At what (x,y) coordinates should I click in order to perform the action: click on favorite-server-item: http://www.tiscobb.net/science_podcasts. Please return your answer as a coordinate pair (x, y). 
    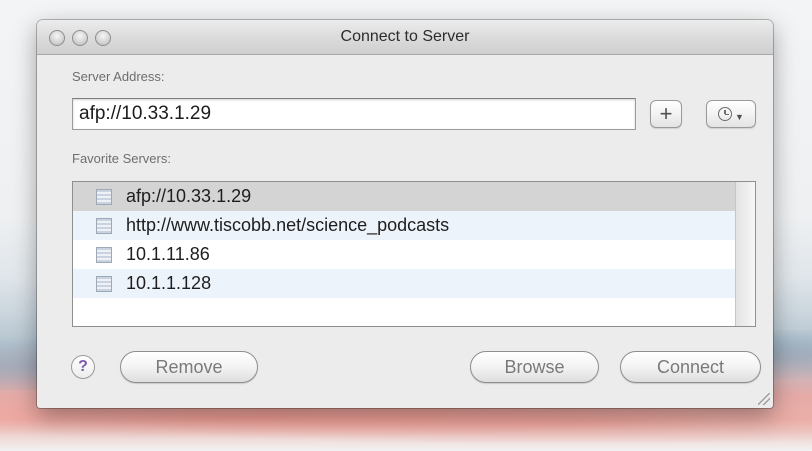
    Looking at the image, I should click on (404, 225).